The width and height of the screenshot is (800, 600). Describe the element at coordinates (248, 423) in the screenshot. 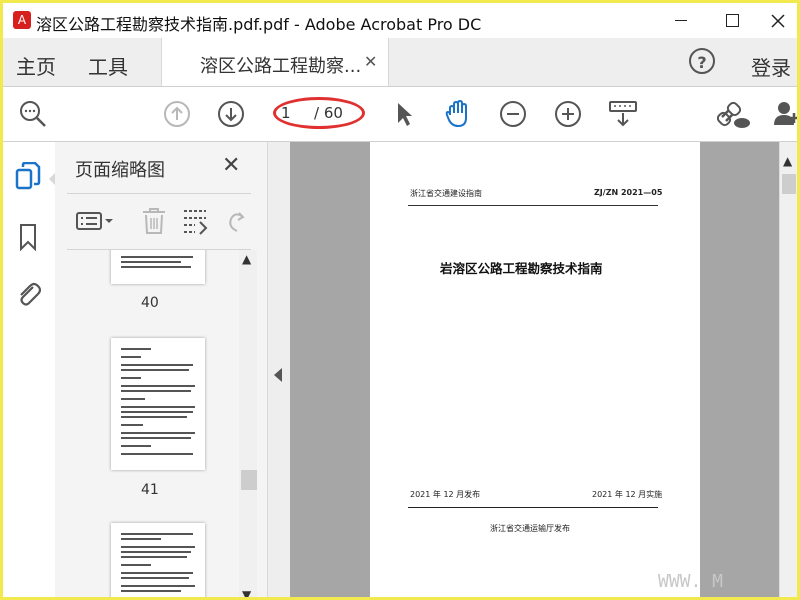

I see `thumbnail-scrollbar: ▲ ▼` at that location.